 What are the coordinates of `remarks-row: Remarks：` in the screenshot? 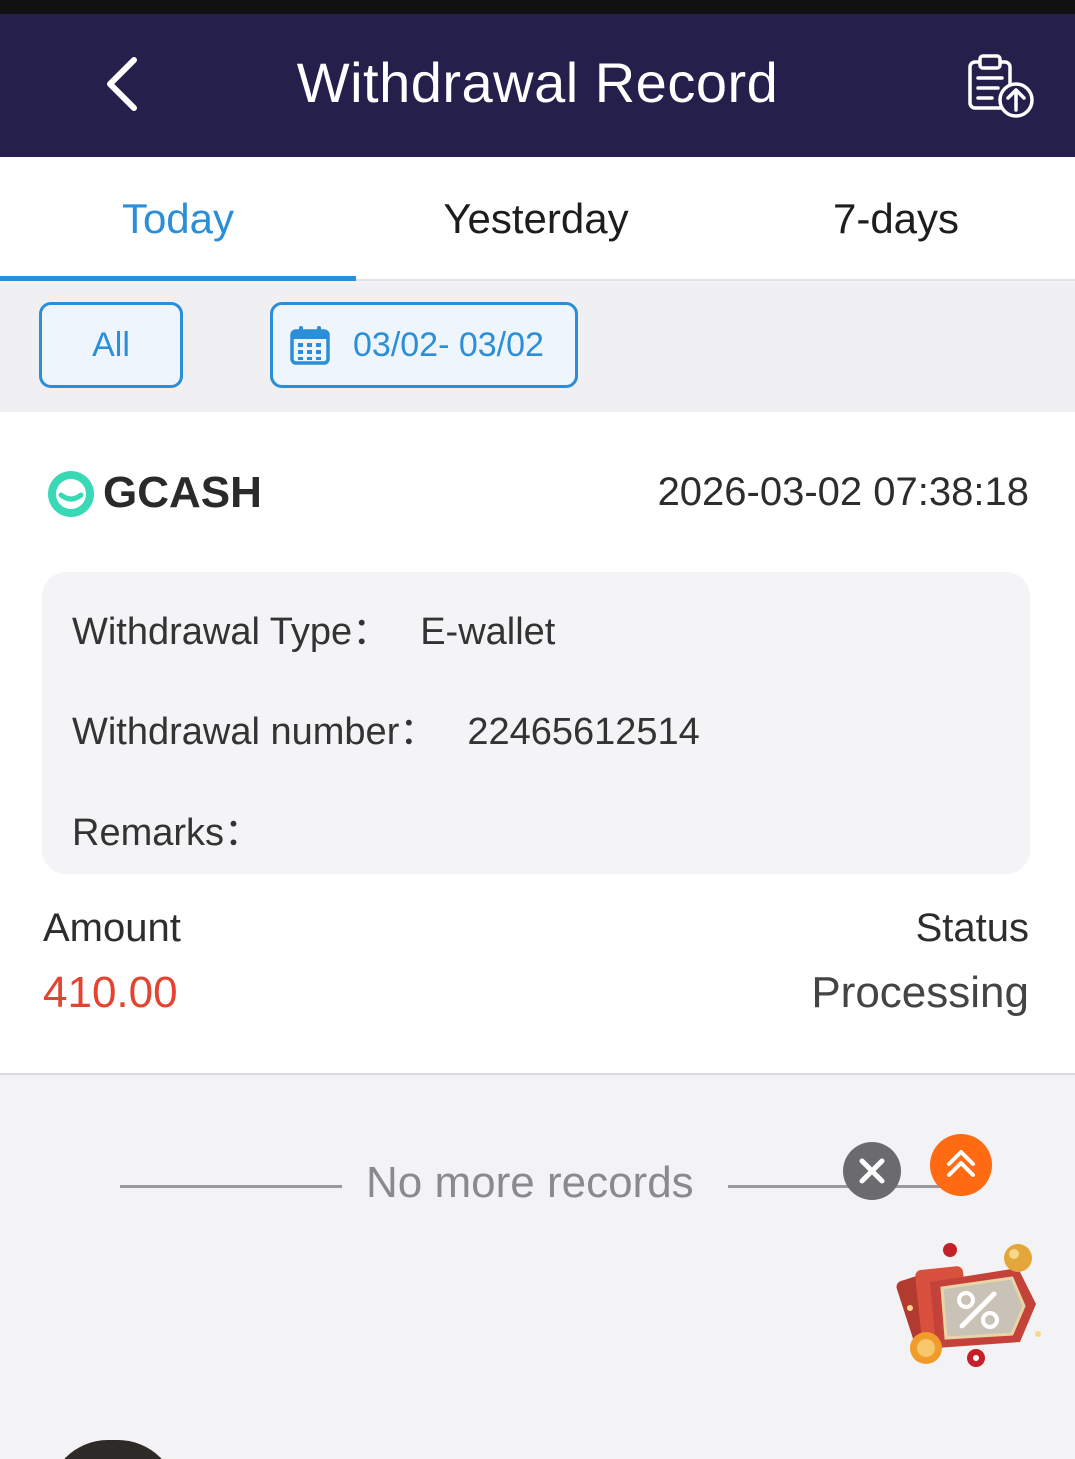 It's located at (167, 828).